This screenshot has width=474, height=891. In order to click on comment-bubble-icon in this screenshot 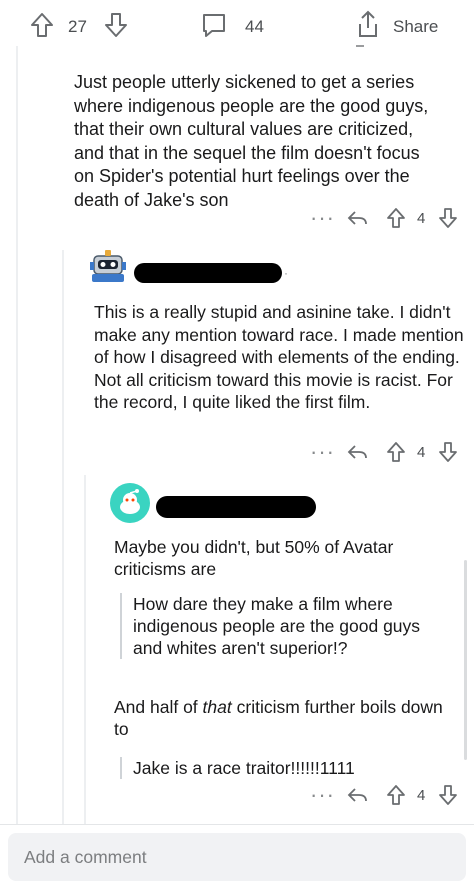, I will do `click(214, 25)`.